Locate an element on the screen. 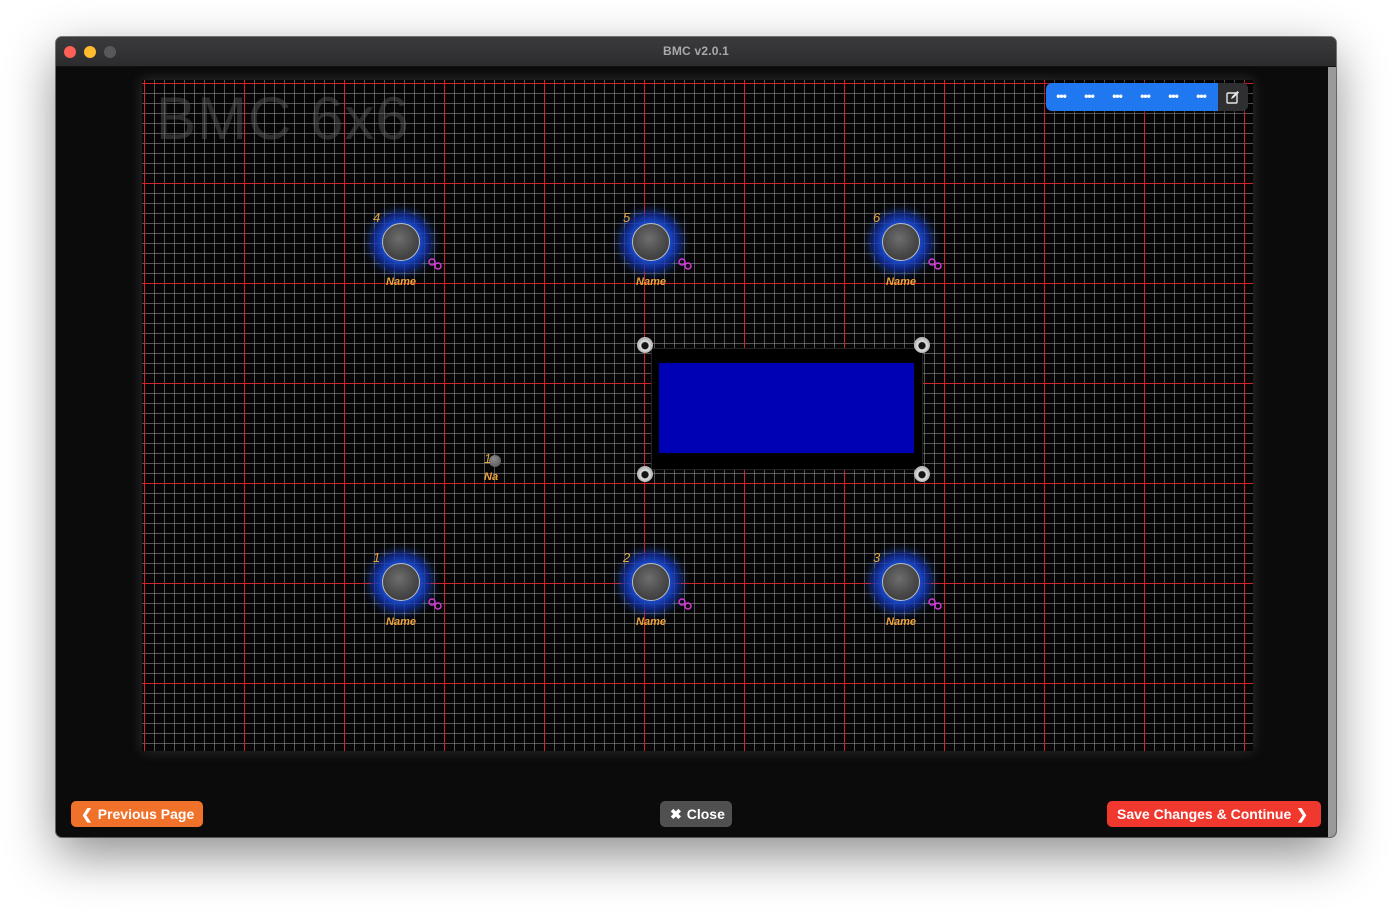  lcd-screen is located at coordinates (786, 408).